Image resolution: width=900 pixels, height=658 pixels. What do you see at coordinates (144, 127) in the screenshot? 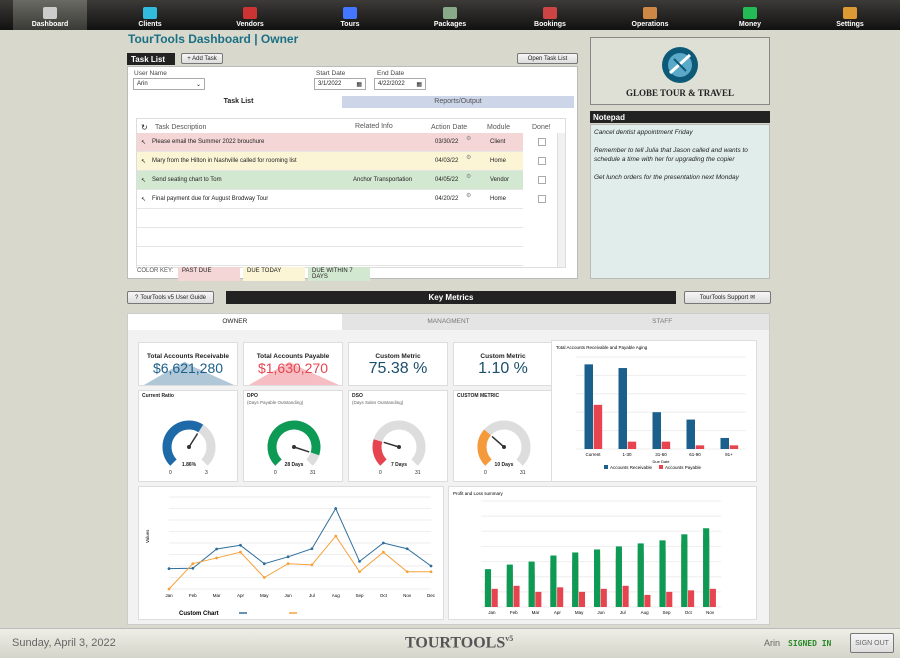
I see `refresh-icon: ↻` at bounding box center [144, 127].